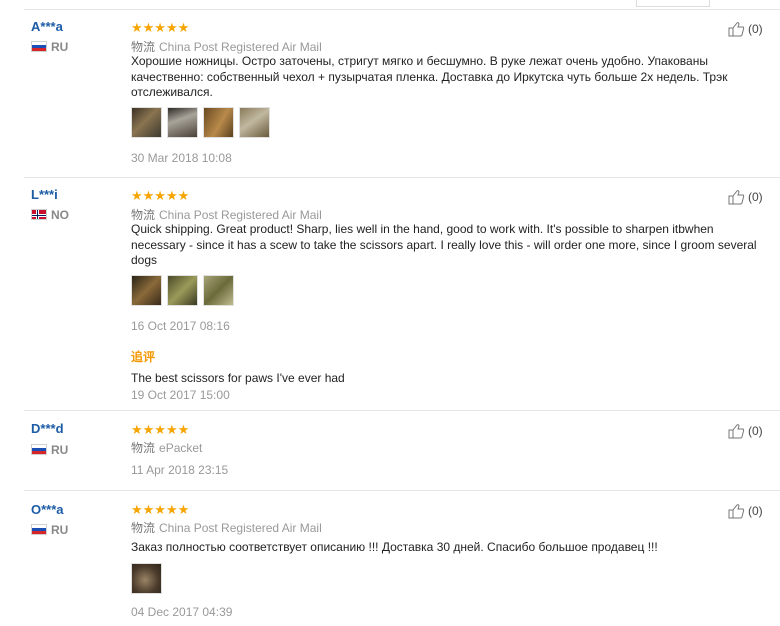 This screenshot has height=626, width=780. I want to click on reviewer-name: A***a, so click(47, 26).